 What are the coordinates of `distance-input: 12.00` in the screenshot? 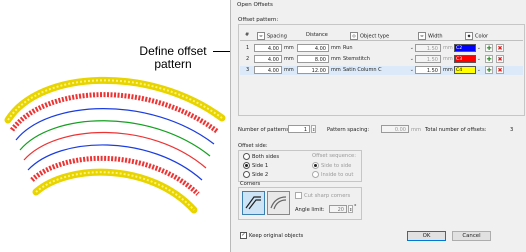 It's located at (313, 70).